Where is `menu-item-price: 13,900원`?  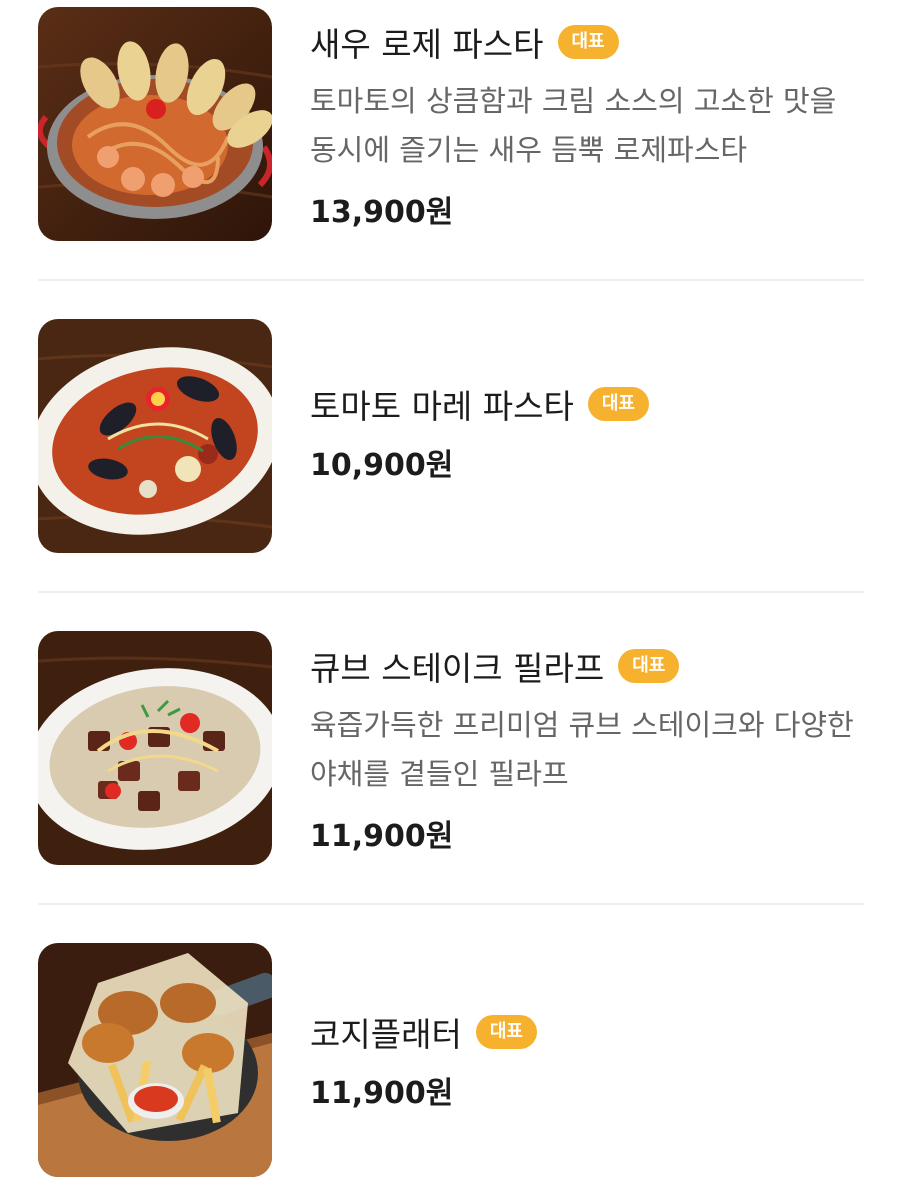 menu-item-price: 13,900원 is located at coordinates (382, 212).